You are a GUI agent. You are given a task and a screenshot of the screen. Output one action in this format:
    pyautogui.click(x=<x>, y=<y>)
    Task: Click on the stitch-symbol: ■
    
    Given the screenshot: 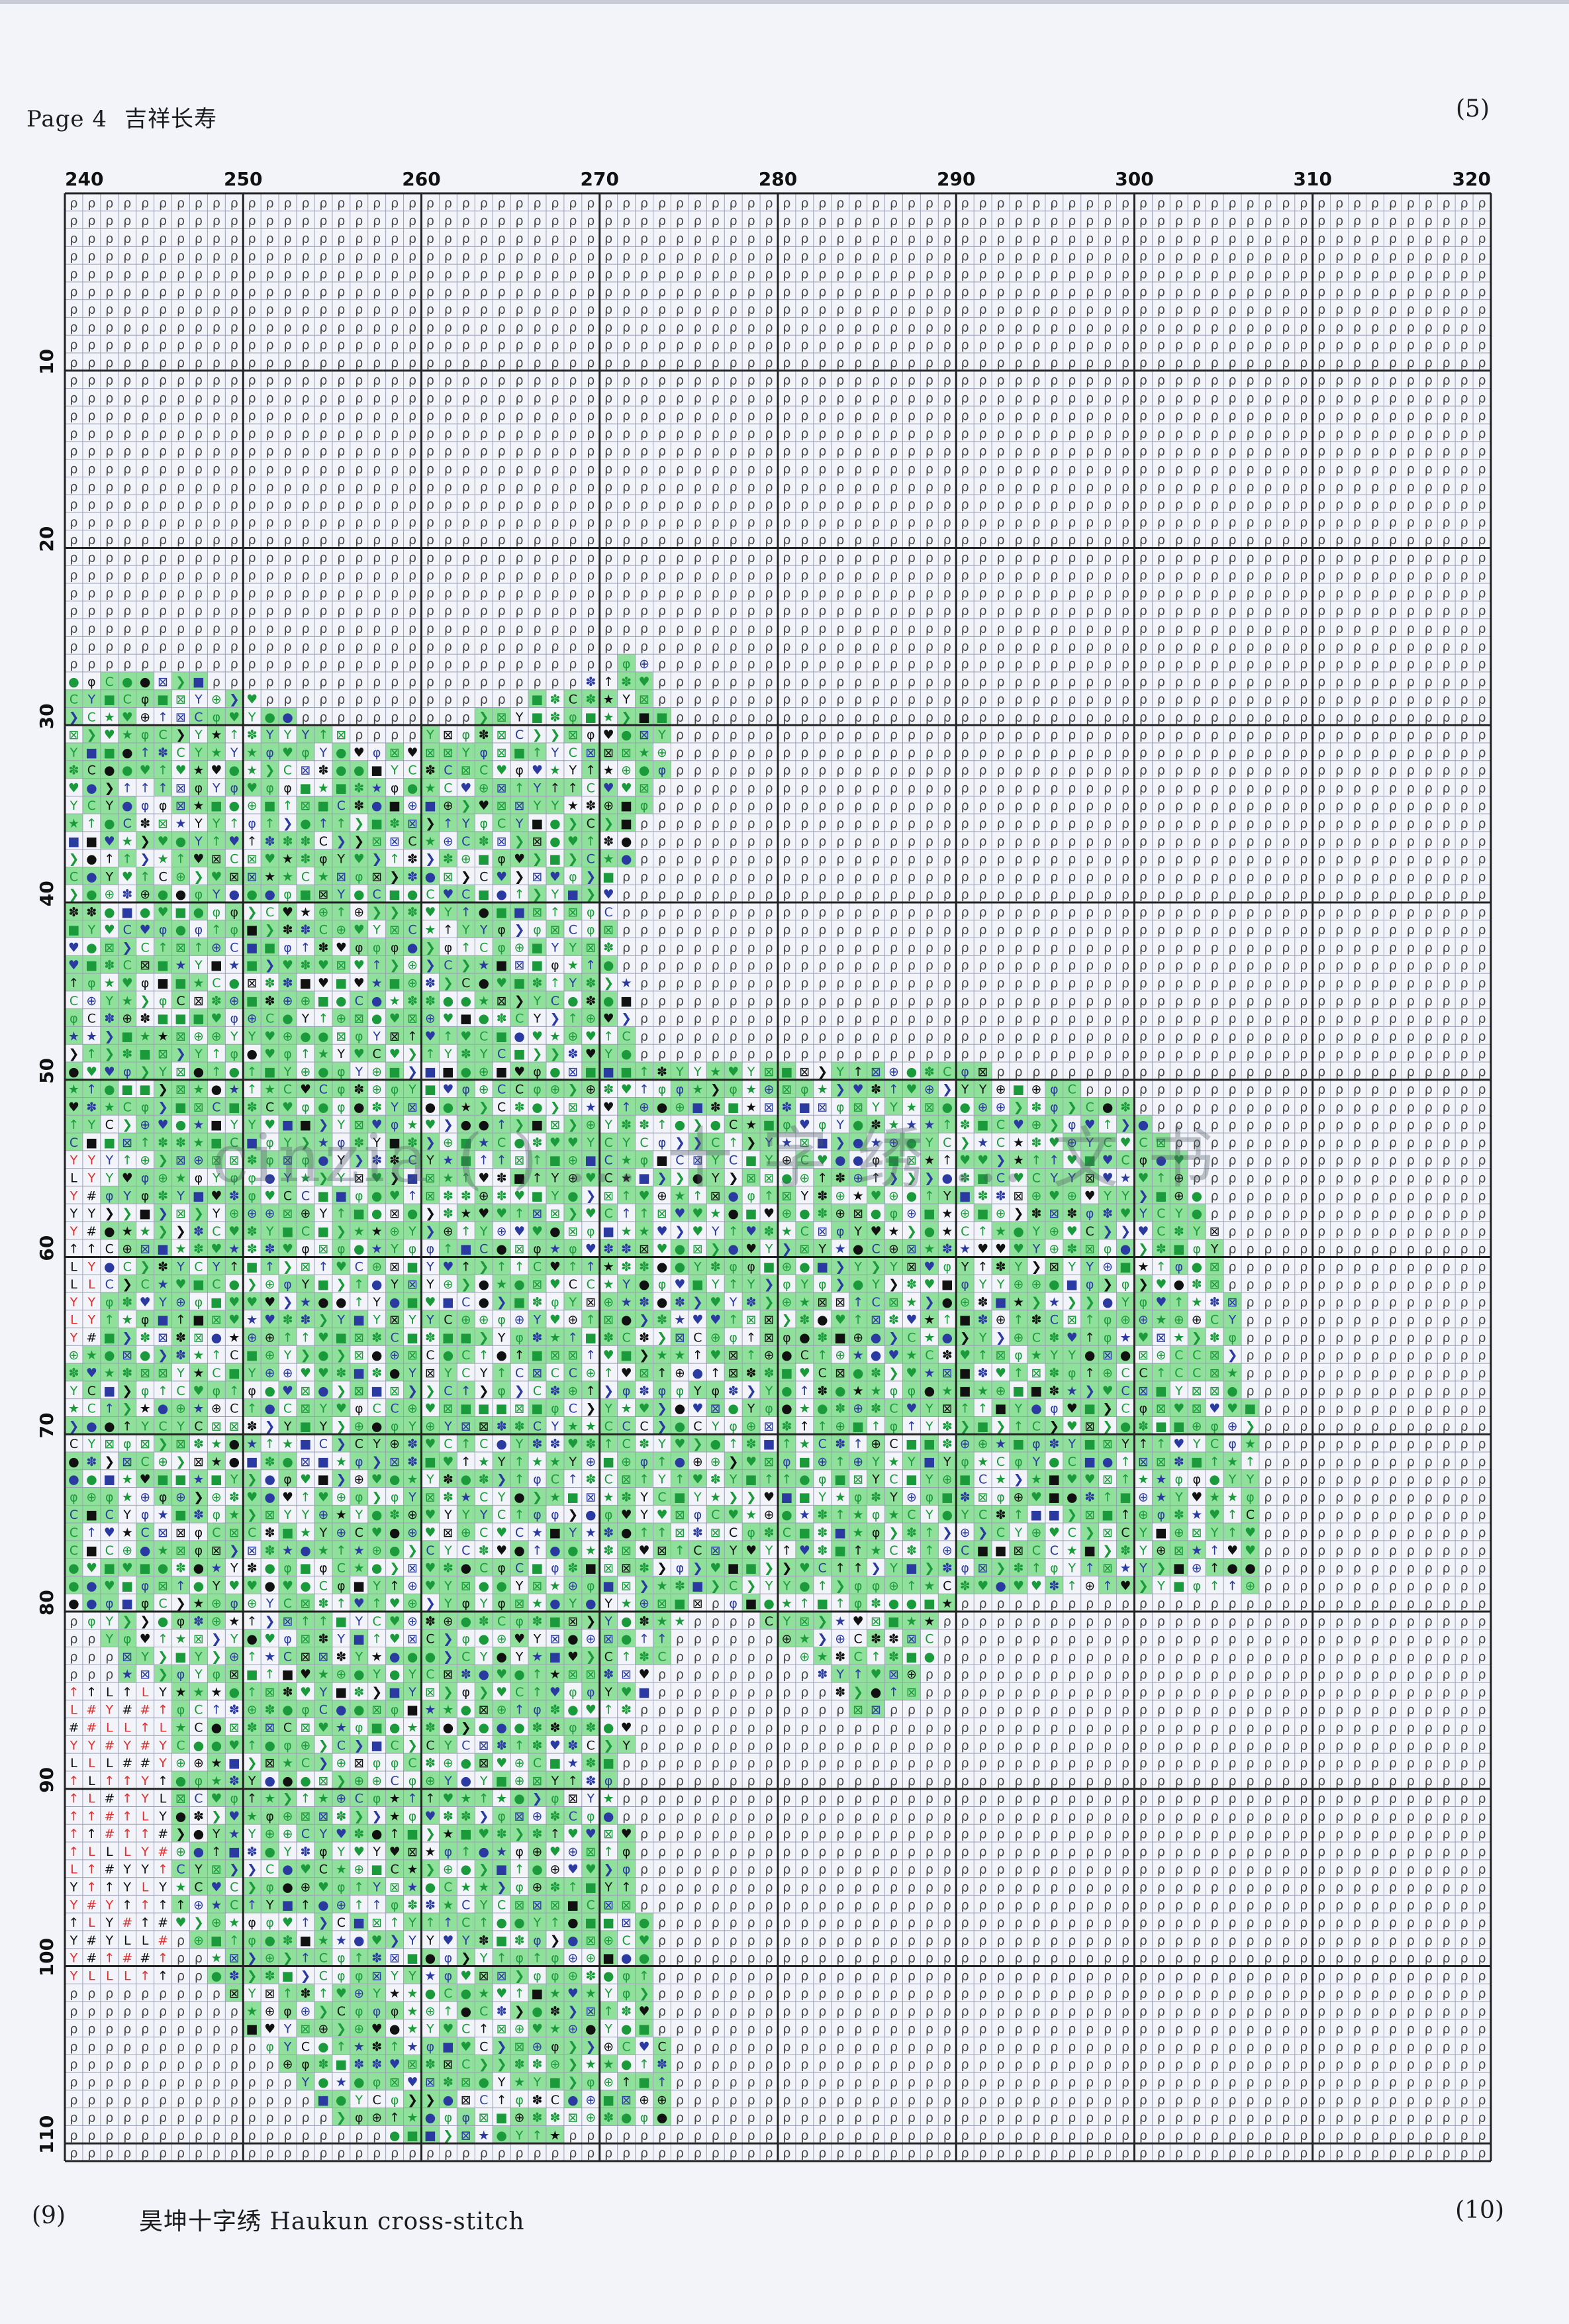 What is the action you would take?
    pyautogui.click(x=430, y=806)
    